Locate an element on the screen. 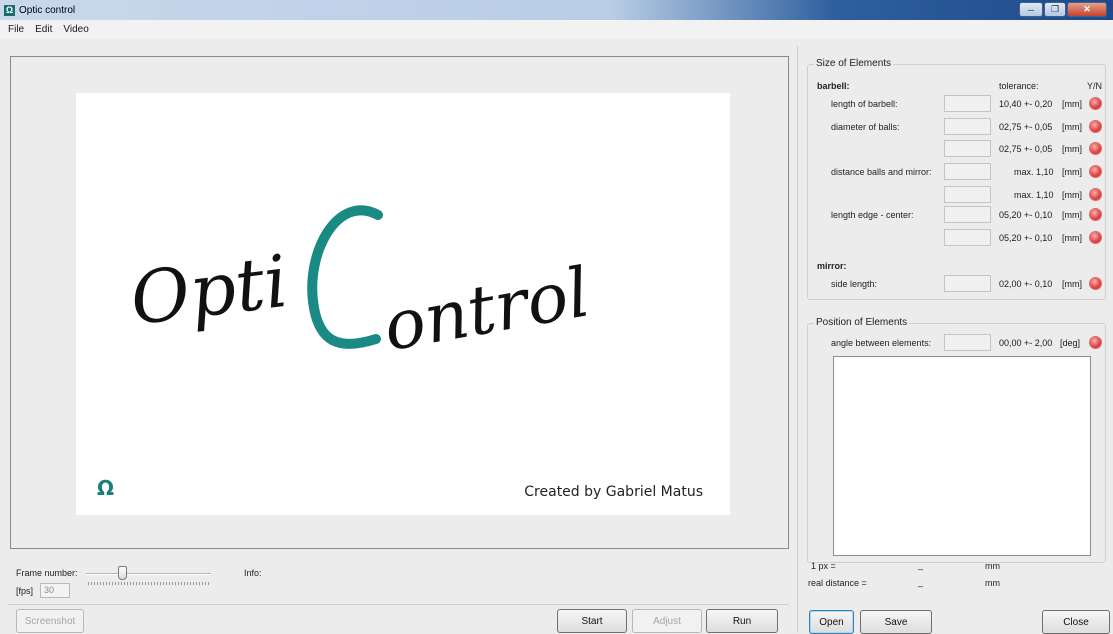  omega-icon: Ω is located at coordinates (9, 10).